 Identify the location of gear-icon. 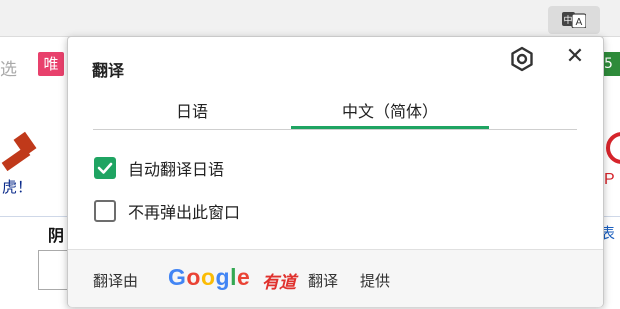
(522, 59).